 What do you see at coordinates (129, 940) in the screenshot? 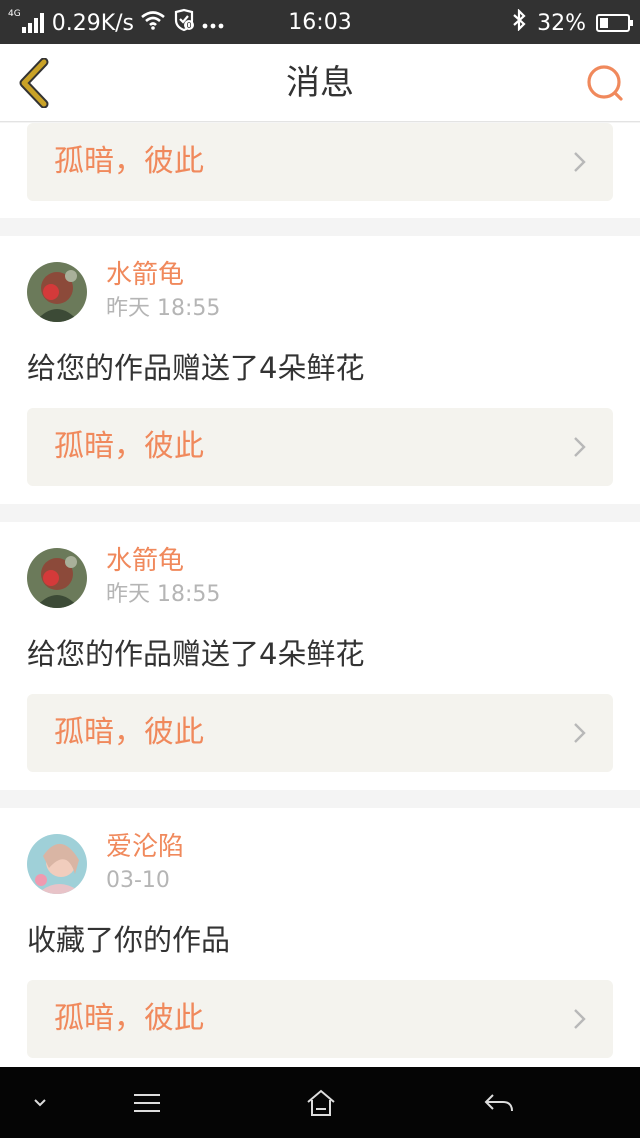
I see `message-text: 收藏了你的作品` at bounding box center [129, 940].